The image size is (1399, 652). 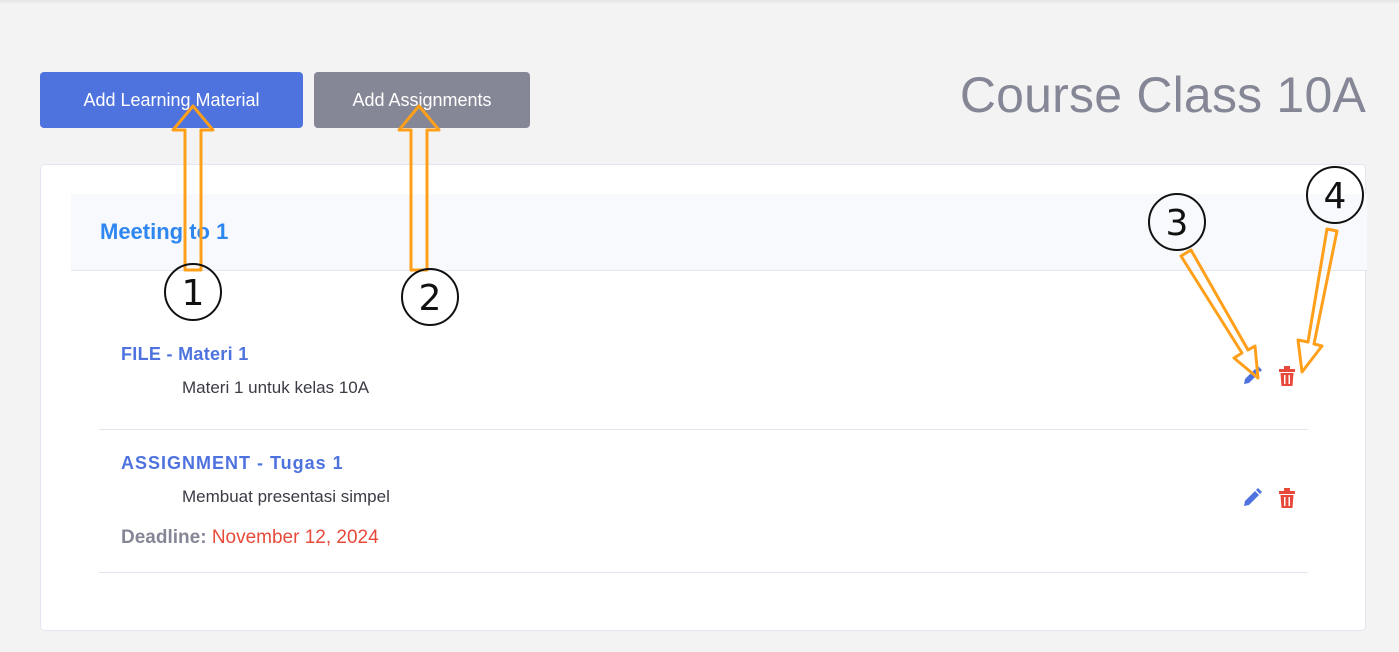 What do you see at coordinates (703, 377) in the screenshot?
I see `list-item: FILE - Materi 1 Materi 1 untuk kelas 10A` at bounding box center [703, 377].